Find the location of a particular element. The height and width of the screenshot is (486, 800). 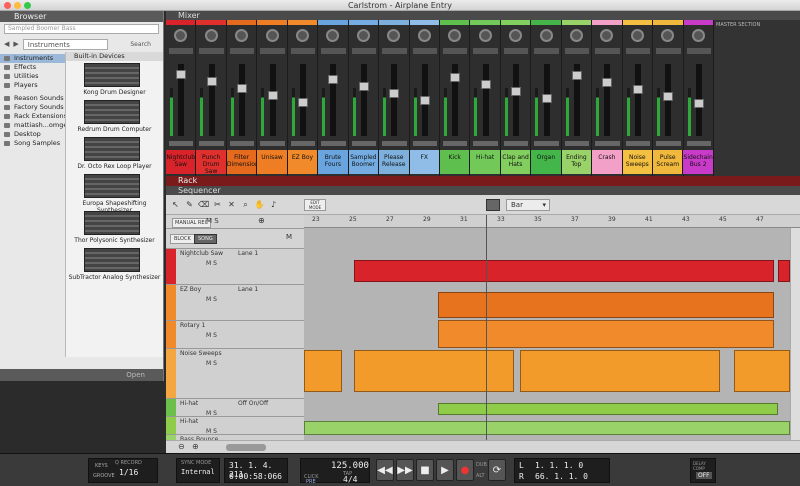

playhead is located at coordinates (486, 327).